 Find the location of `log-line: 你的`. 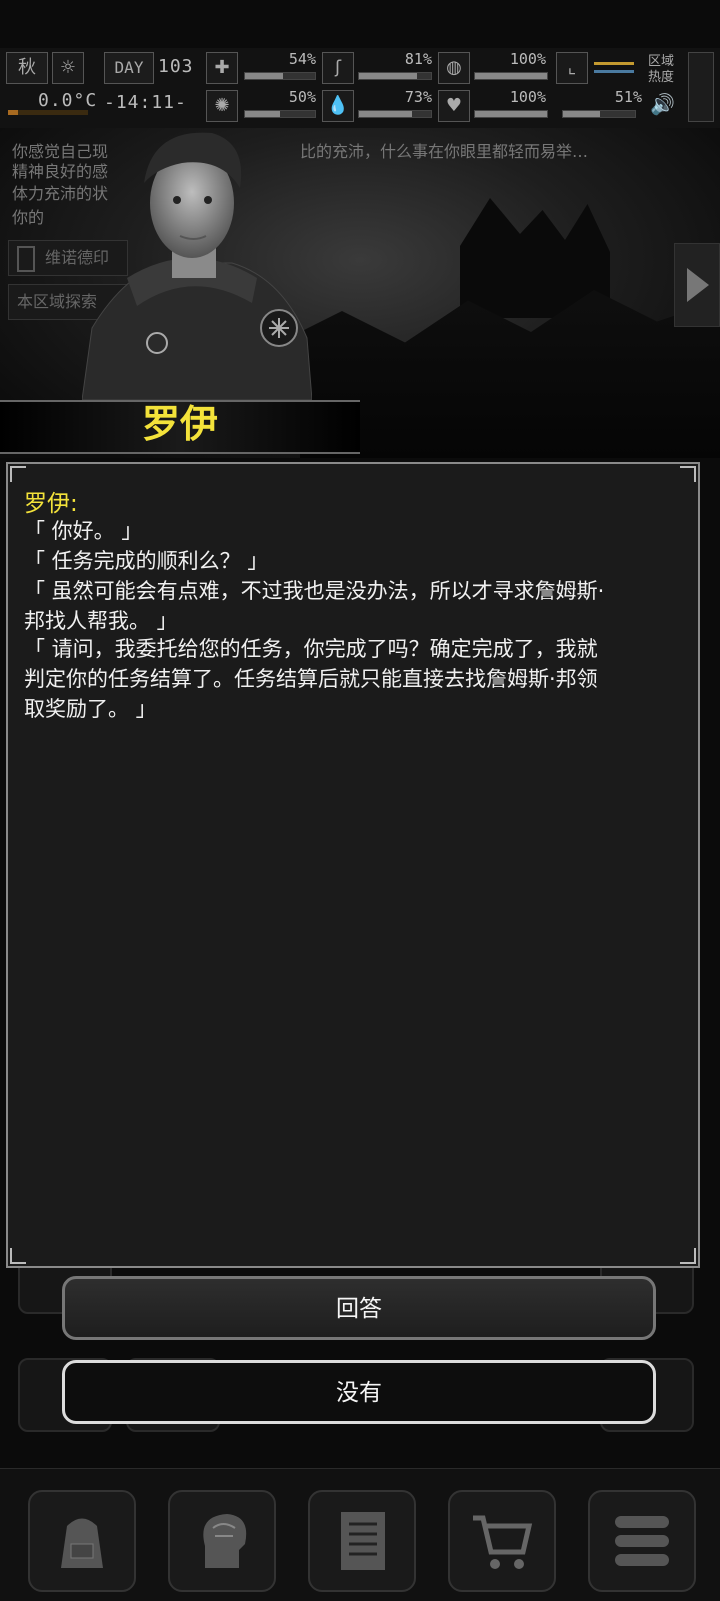

log-line: 你的 is located at coordinates (28, 217).